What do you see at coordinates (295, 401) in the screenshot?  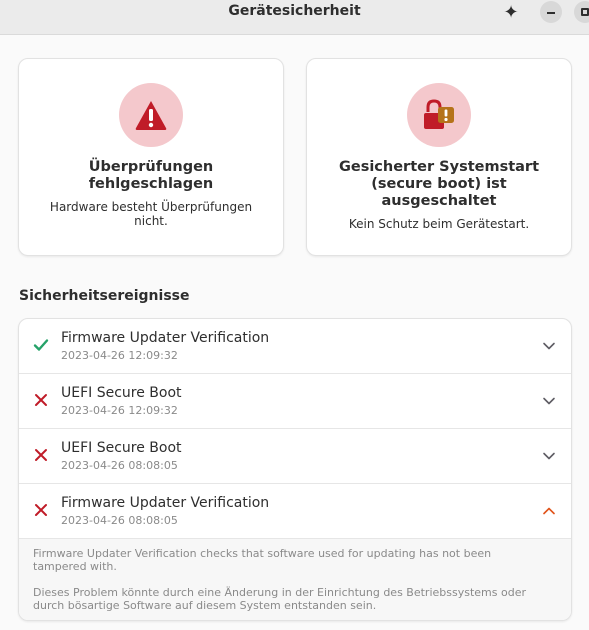 I see `event-row: UEFI Secure Boot 2023-04-26 12:09:32` at bounding box center [295, 401].